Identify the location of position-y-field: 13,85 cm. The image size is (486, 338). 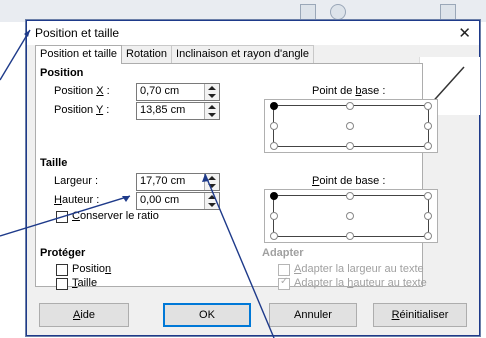
(178, 111).